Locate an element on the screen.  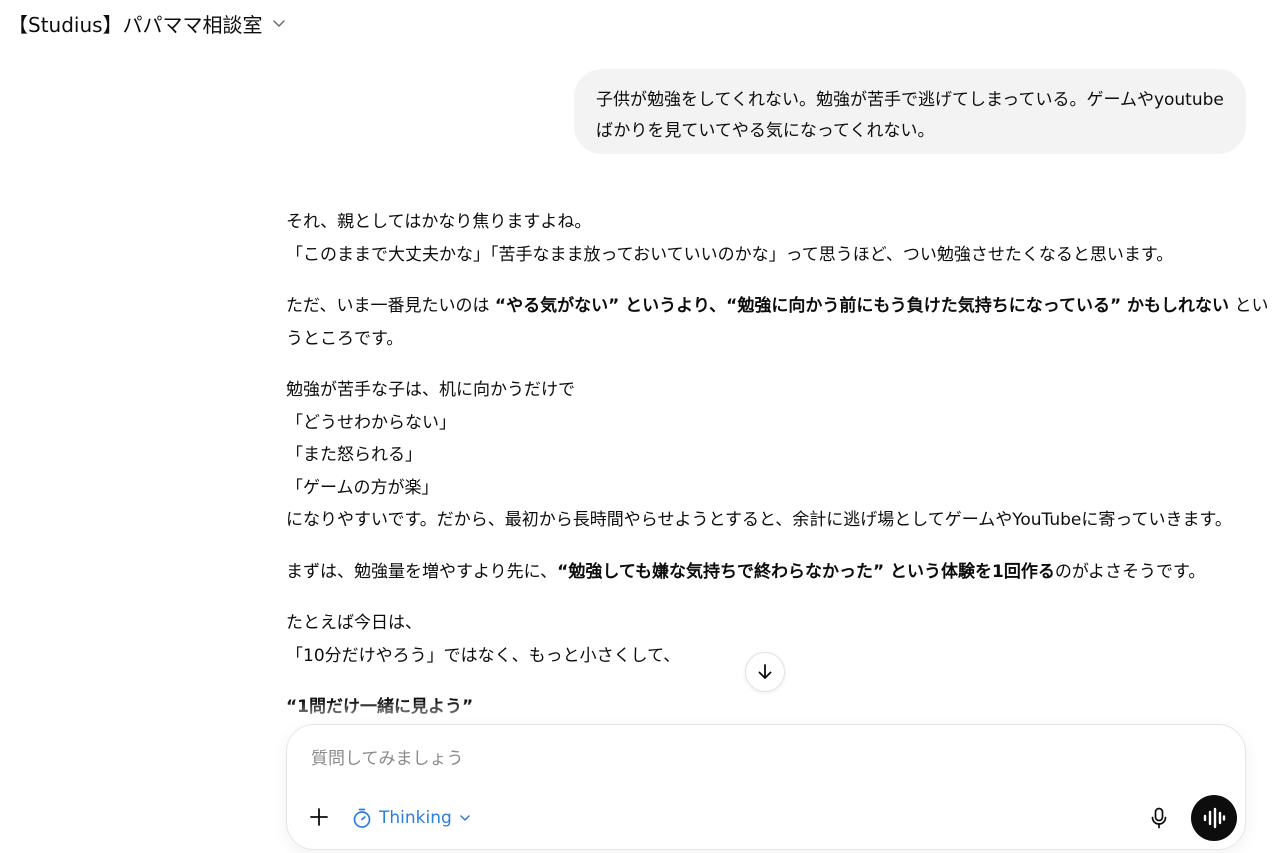
assistant-text: “1問だけ一緒に見よう” is located at coordinates (767, 707).